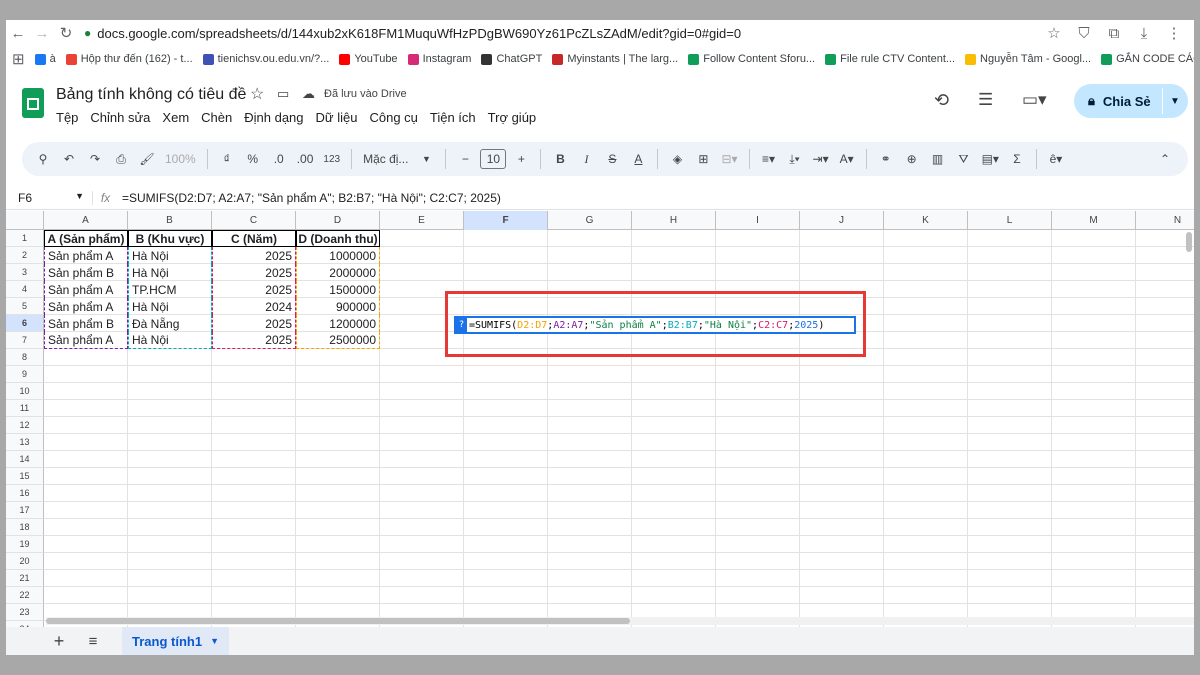 Image resolution: width=1200 pixels, height=675 pixels. I want to click on reload-icon: ↻, so click(66, 33).